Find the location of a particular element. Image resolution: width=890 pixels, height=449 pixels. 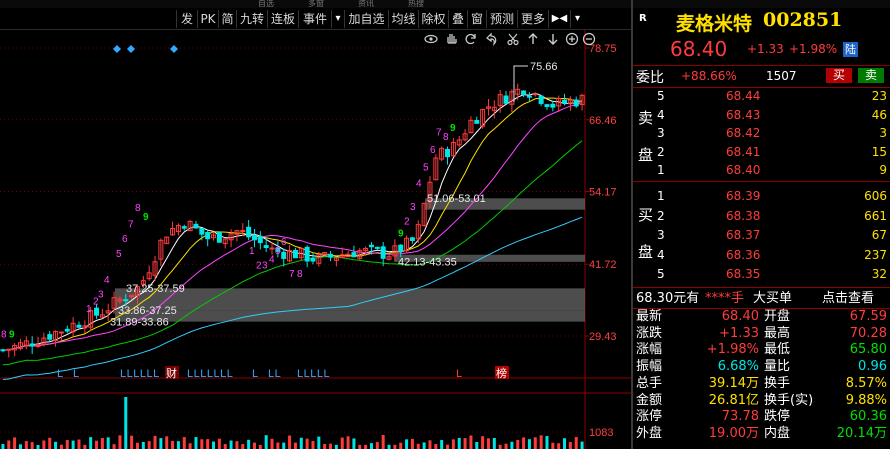

arrow-down-icon is located at coordinates (553, 39).